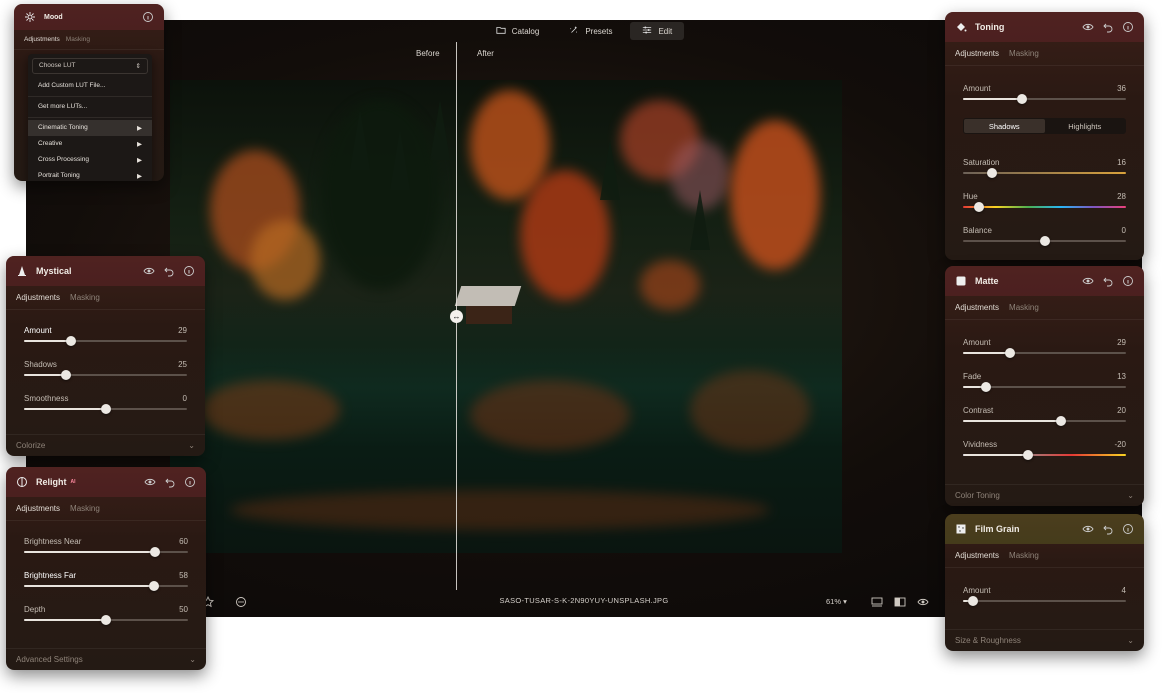  I want to click on preview-eye-icon, so click(923, 601).